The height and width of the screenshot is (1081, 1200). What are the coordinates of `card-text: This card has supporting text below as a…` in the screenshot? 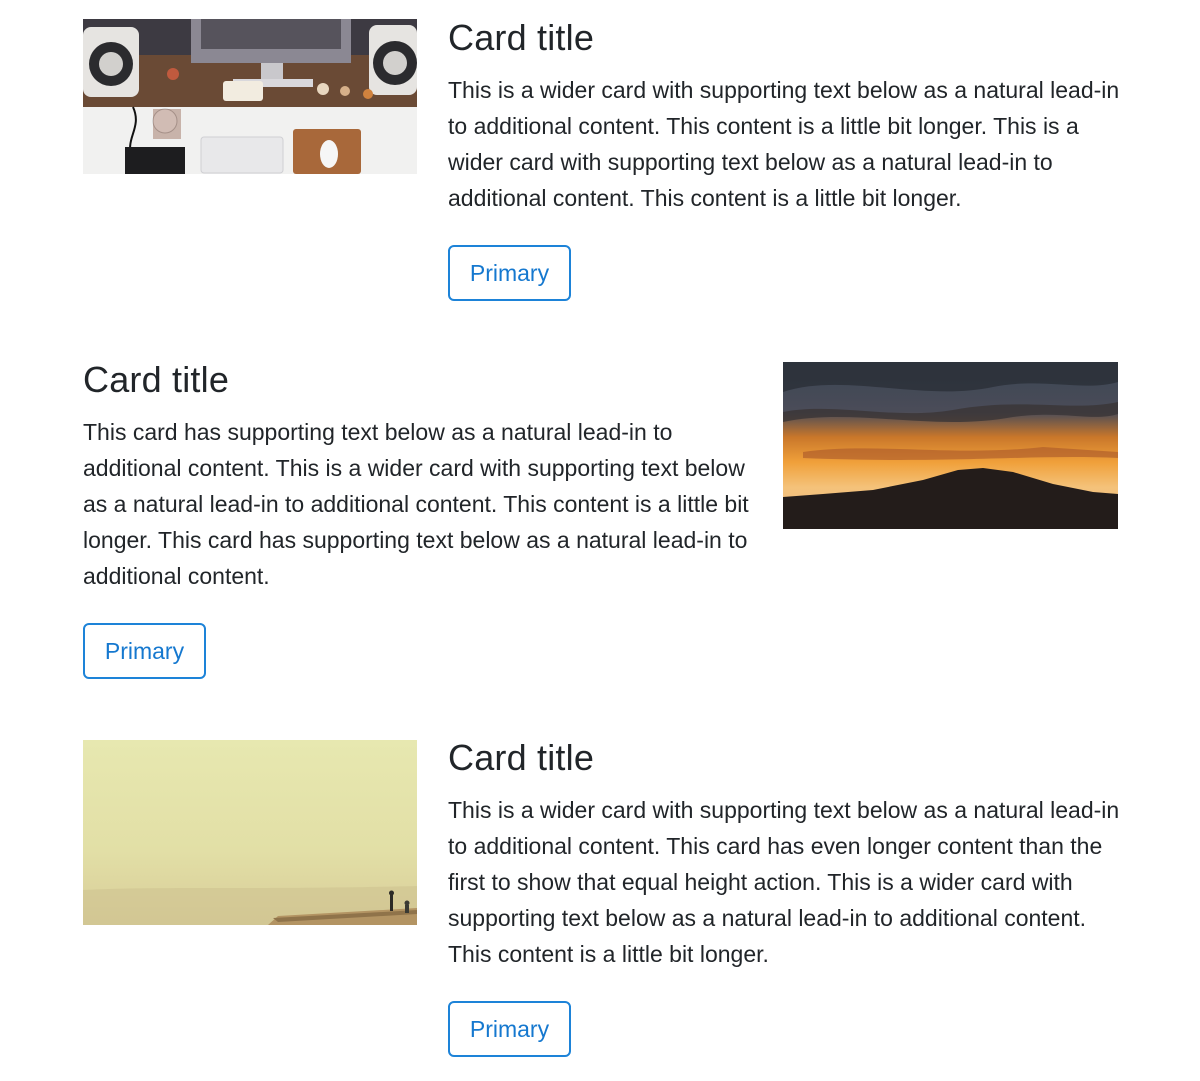 It's located at (416, 504).